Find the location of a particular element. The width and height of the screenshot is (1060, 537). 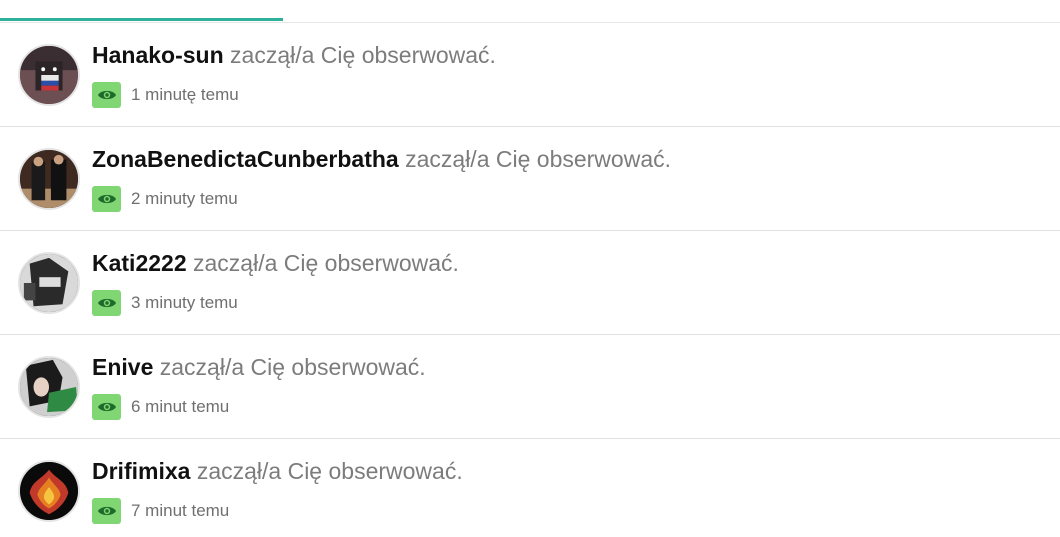

timestamp: 2 minuty temu is located at coordinates (184, 198).